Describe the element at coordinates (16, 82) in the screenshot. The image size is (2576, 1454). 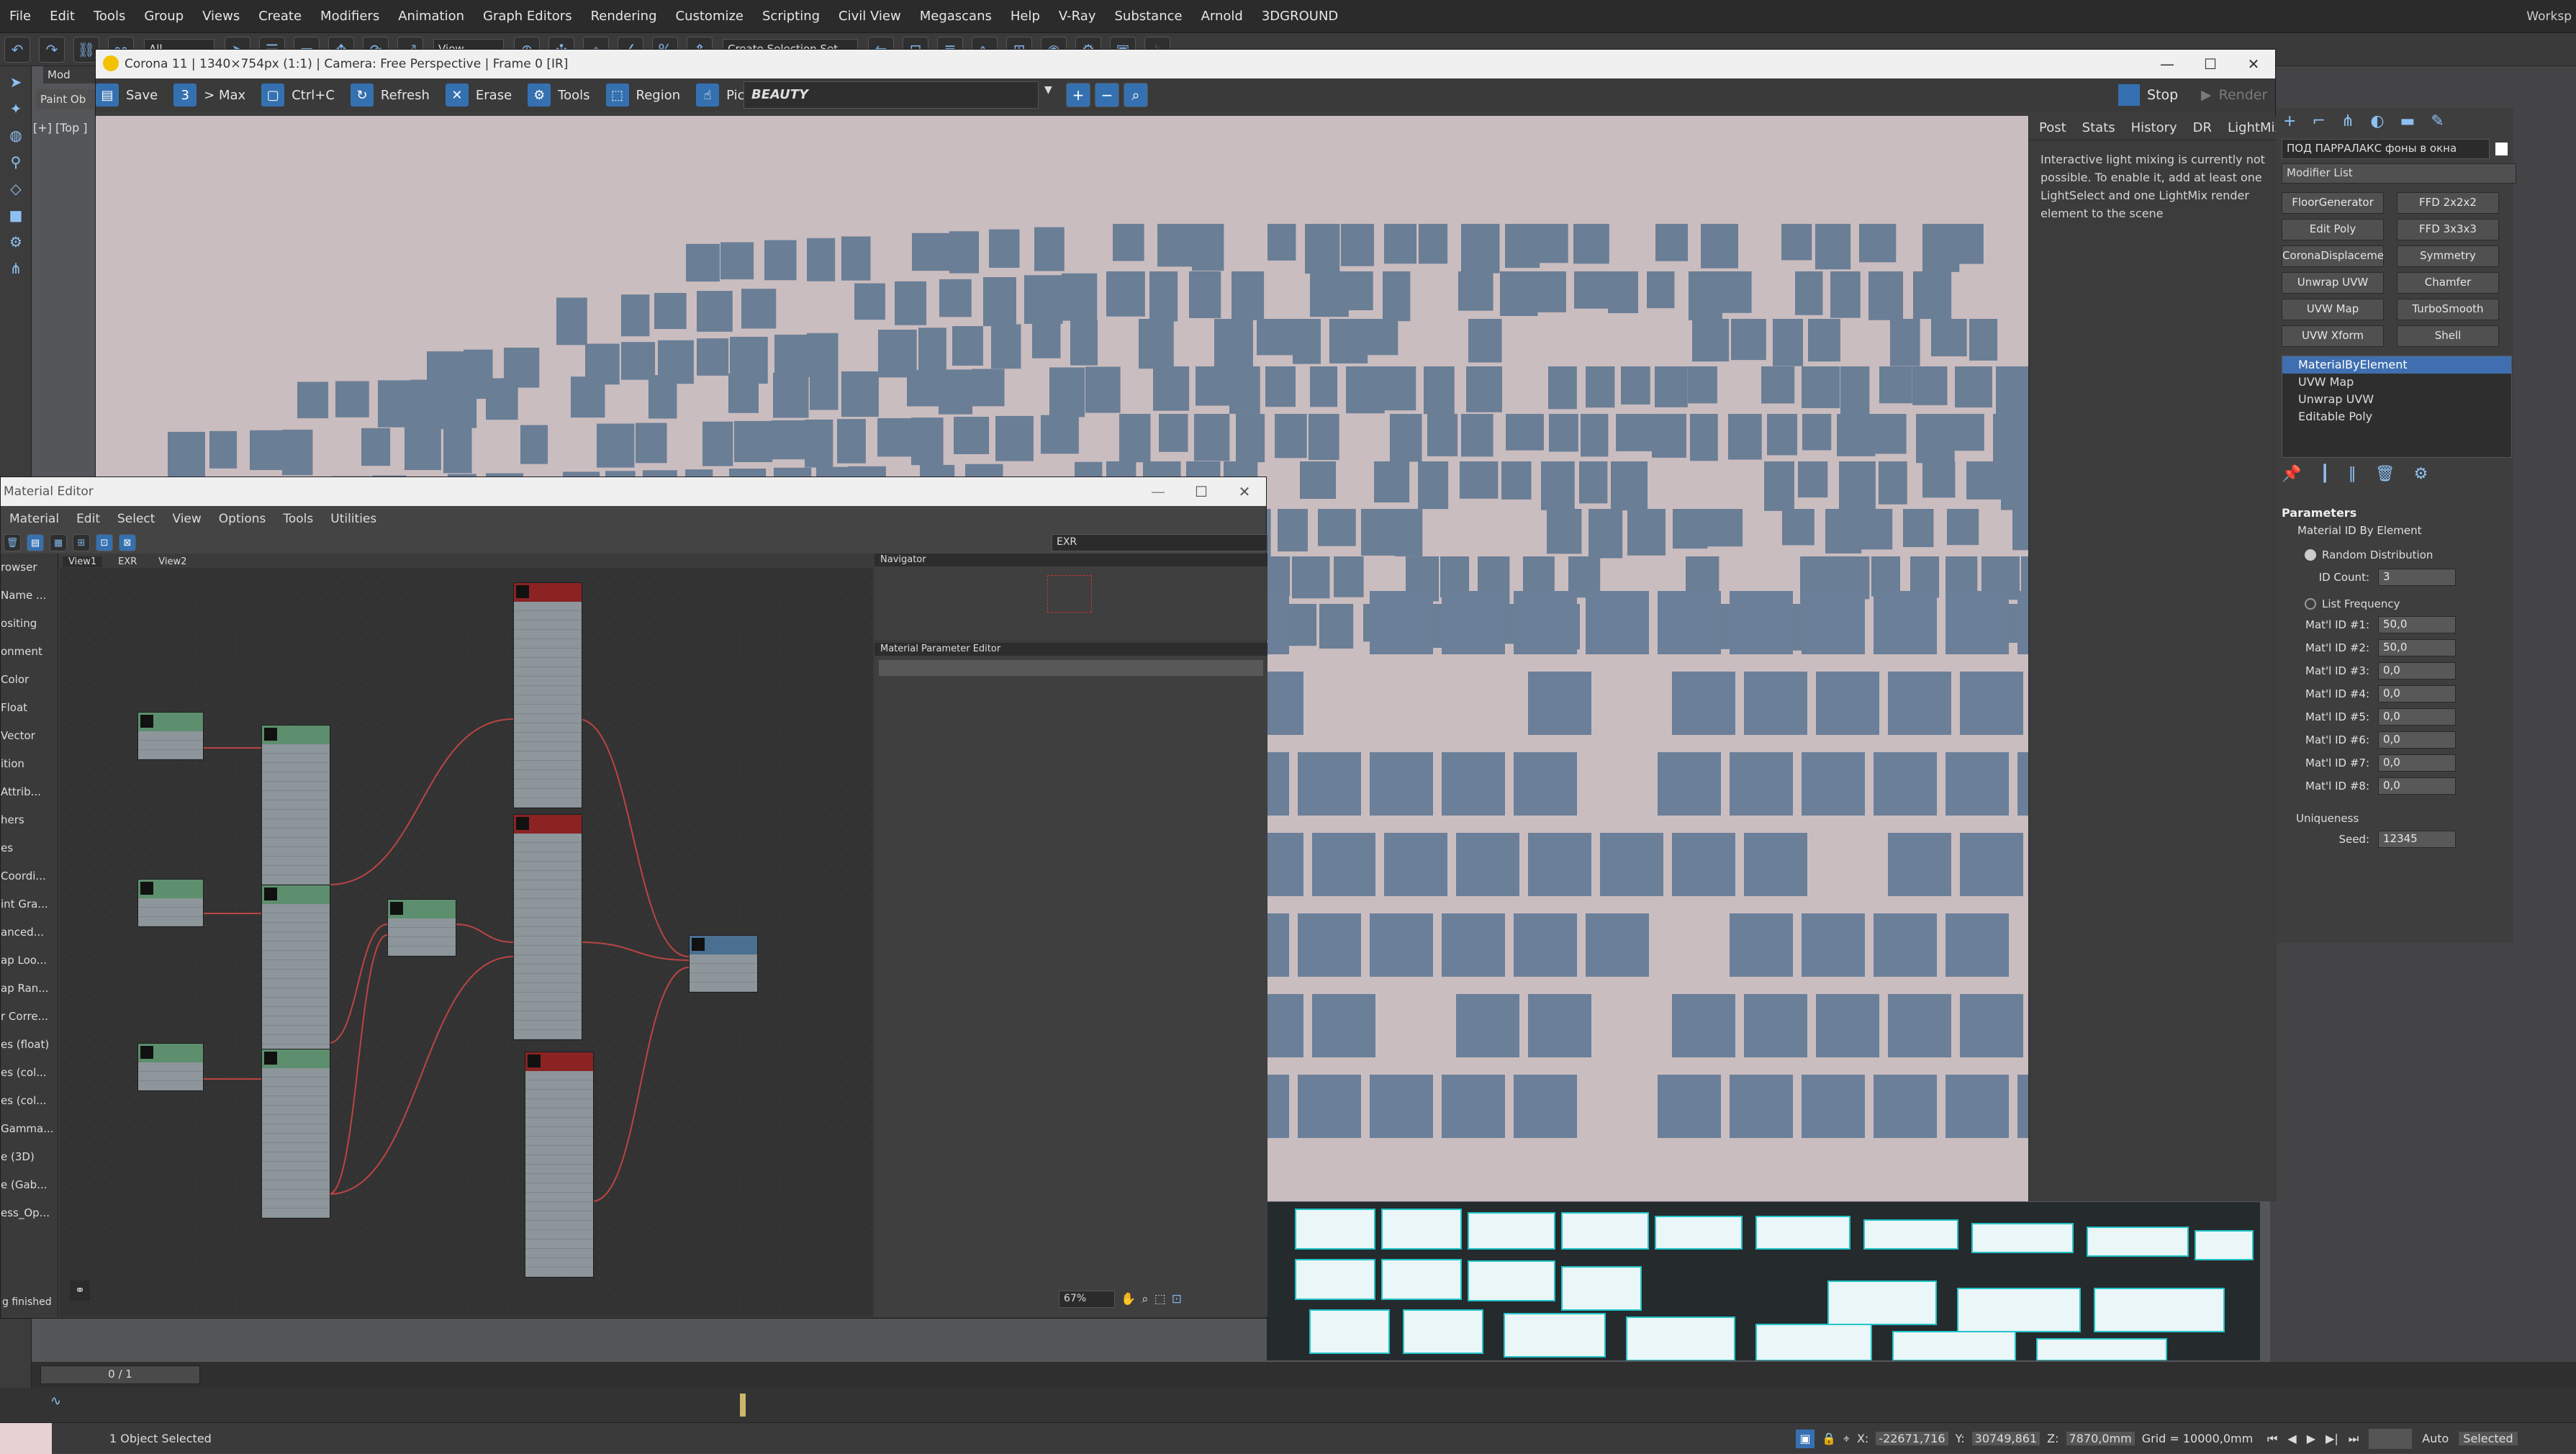
I see `select-icon: ➤` at that location.